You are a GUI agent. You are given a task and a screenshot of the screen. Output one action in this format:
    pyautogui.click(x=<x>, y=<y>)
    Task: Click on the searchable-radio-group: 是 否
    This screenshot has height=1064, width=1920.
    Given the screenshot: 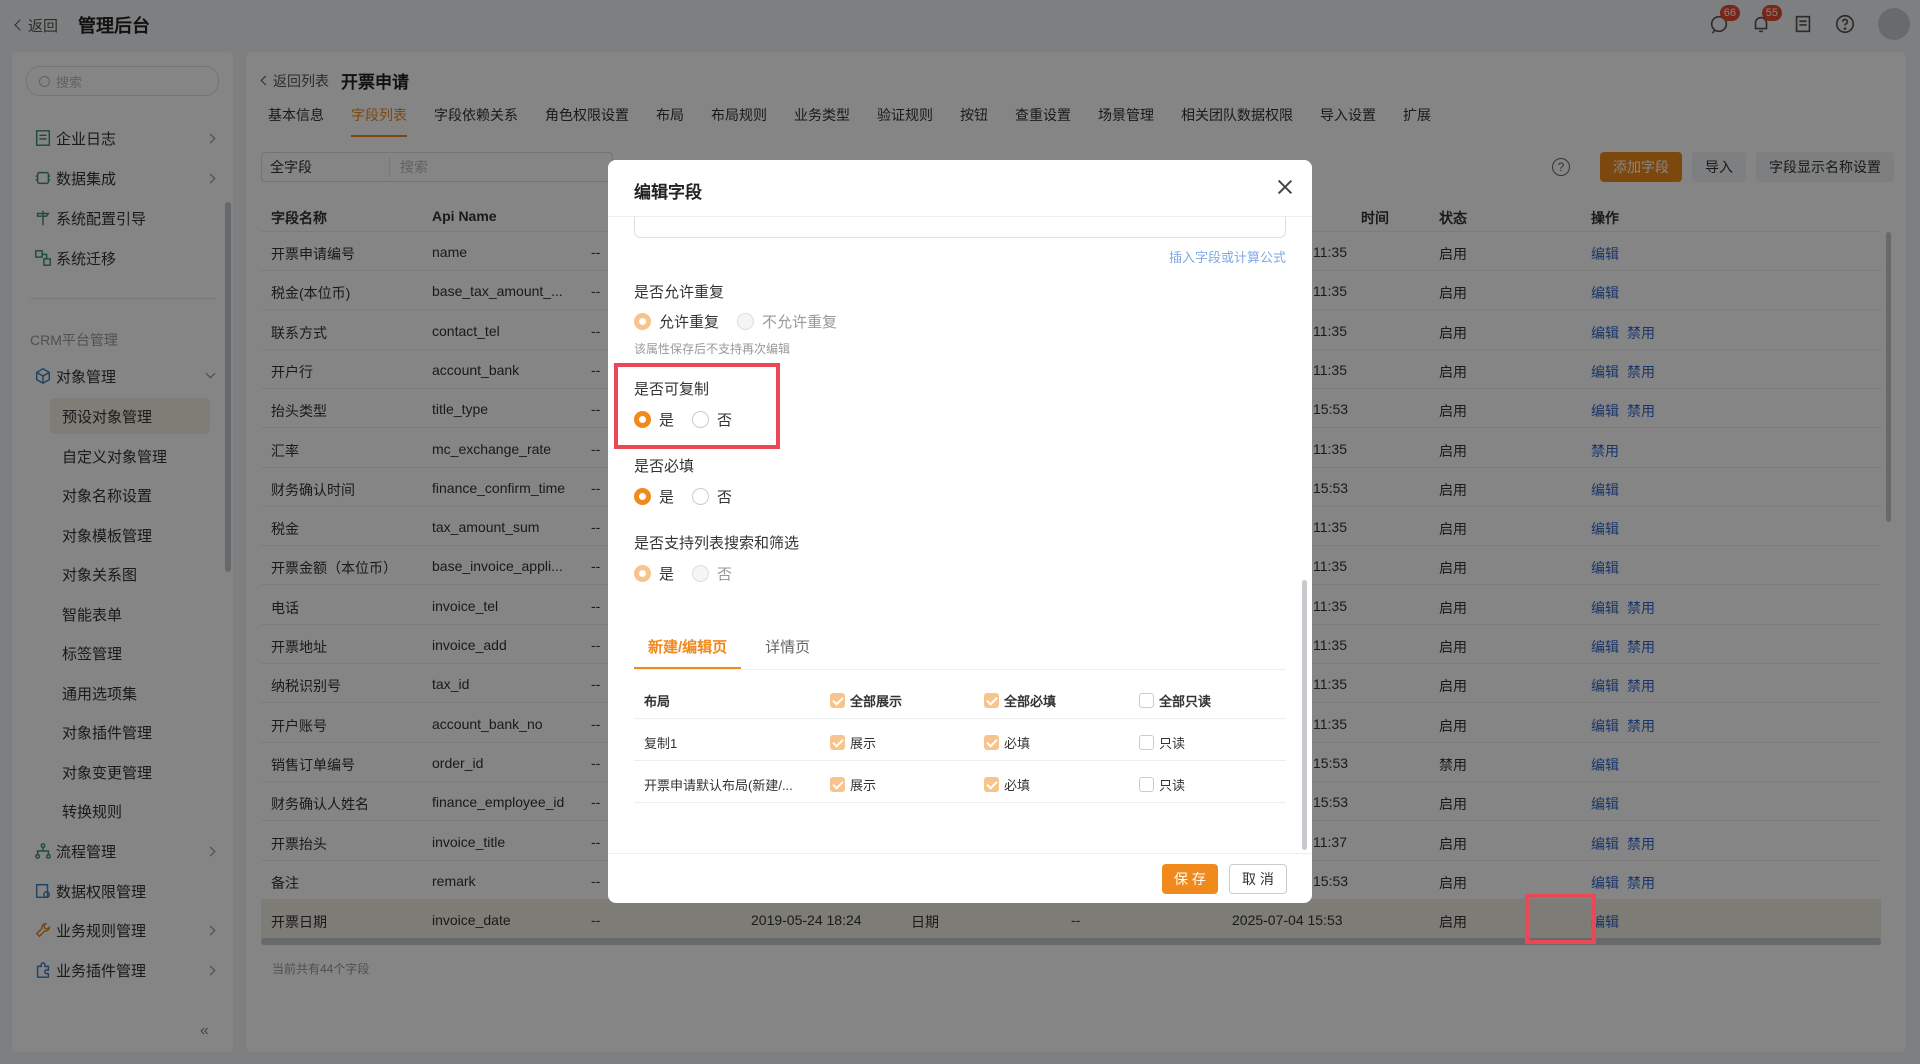 What is the action you would take?
    pyautogui.click(x=692, y=573)
    